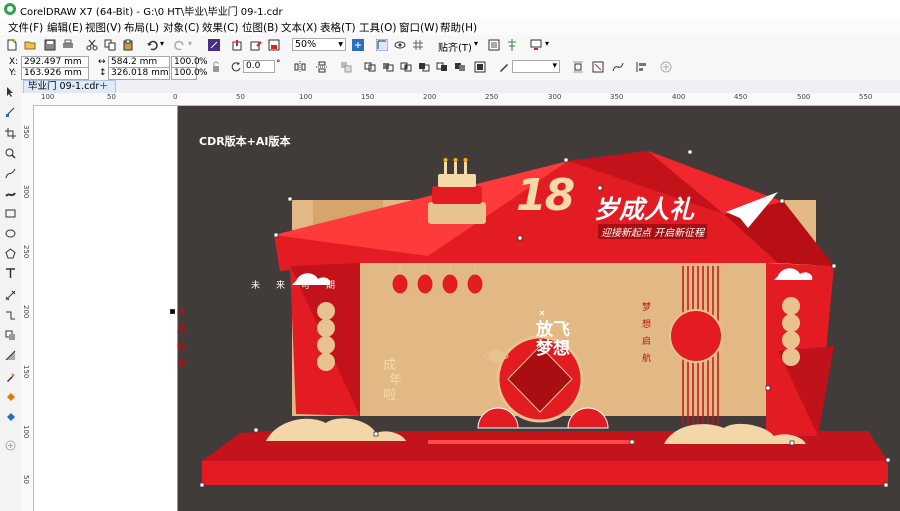 The width and height of the screenshot is (900, 511). I want to click on menu-window: 窗口(W), so click(419, 27).